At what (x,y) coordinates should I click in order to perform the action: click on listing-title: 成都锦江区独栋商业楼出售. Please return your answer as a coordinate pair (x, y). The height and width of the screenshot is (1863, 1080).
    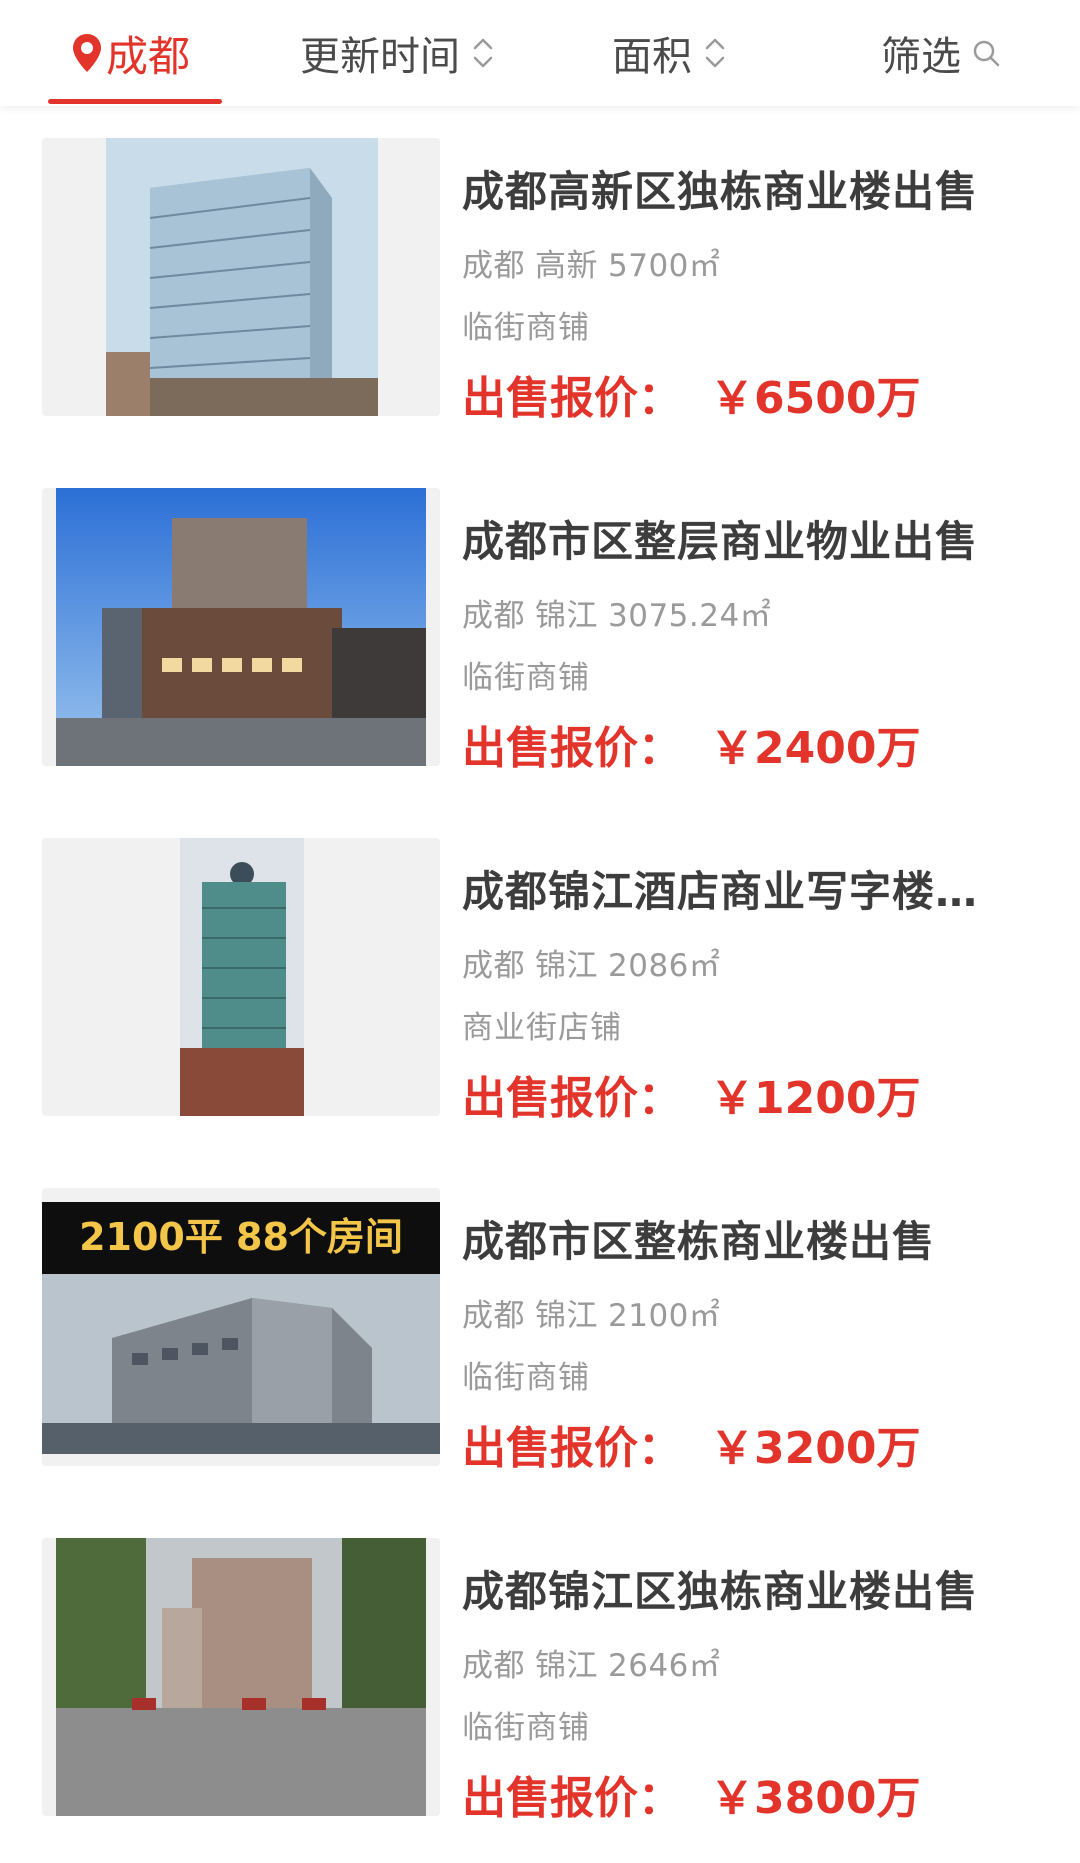
    Looking at the image, I should click on (720, 1591).